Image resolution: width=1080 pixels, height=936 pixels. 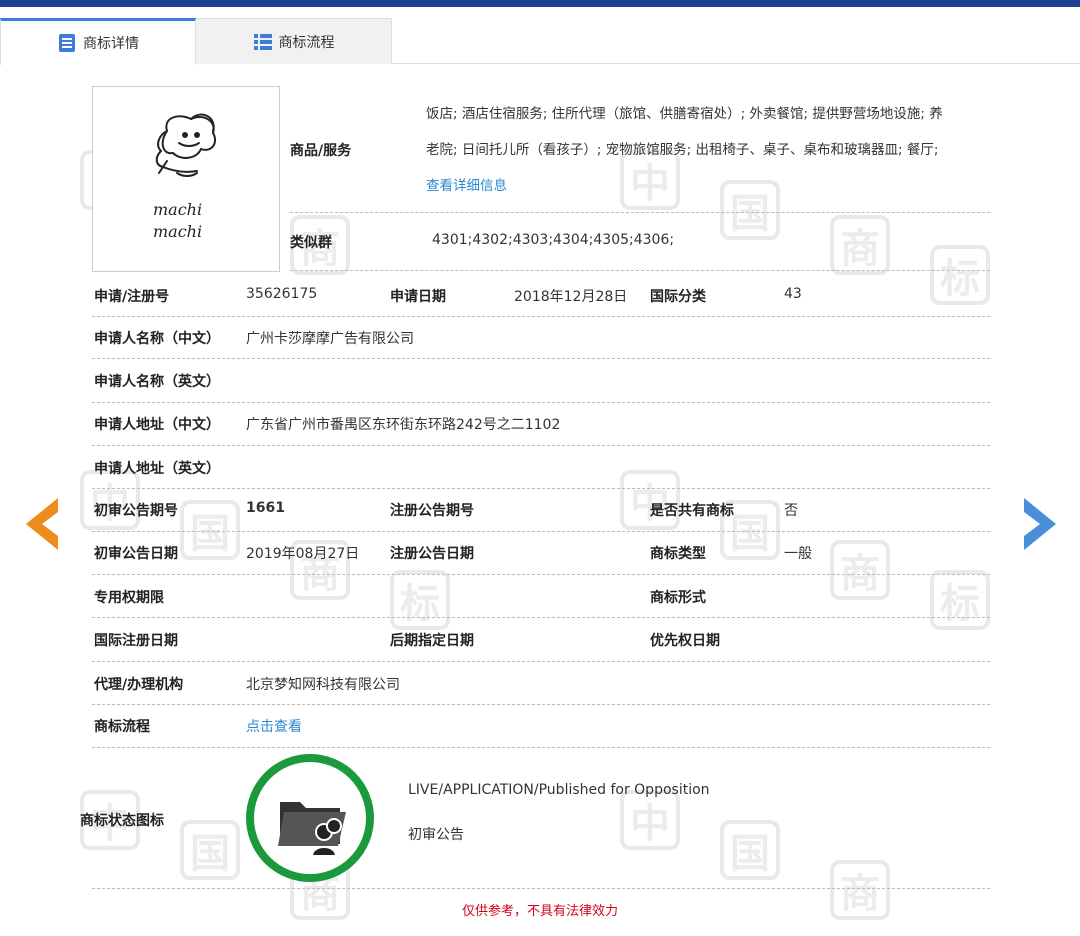 I want to click on view-details-link: 查看详细信息, so click(x=466, y=186).